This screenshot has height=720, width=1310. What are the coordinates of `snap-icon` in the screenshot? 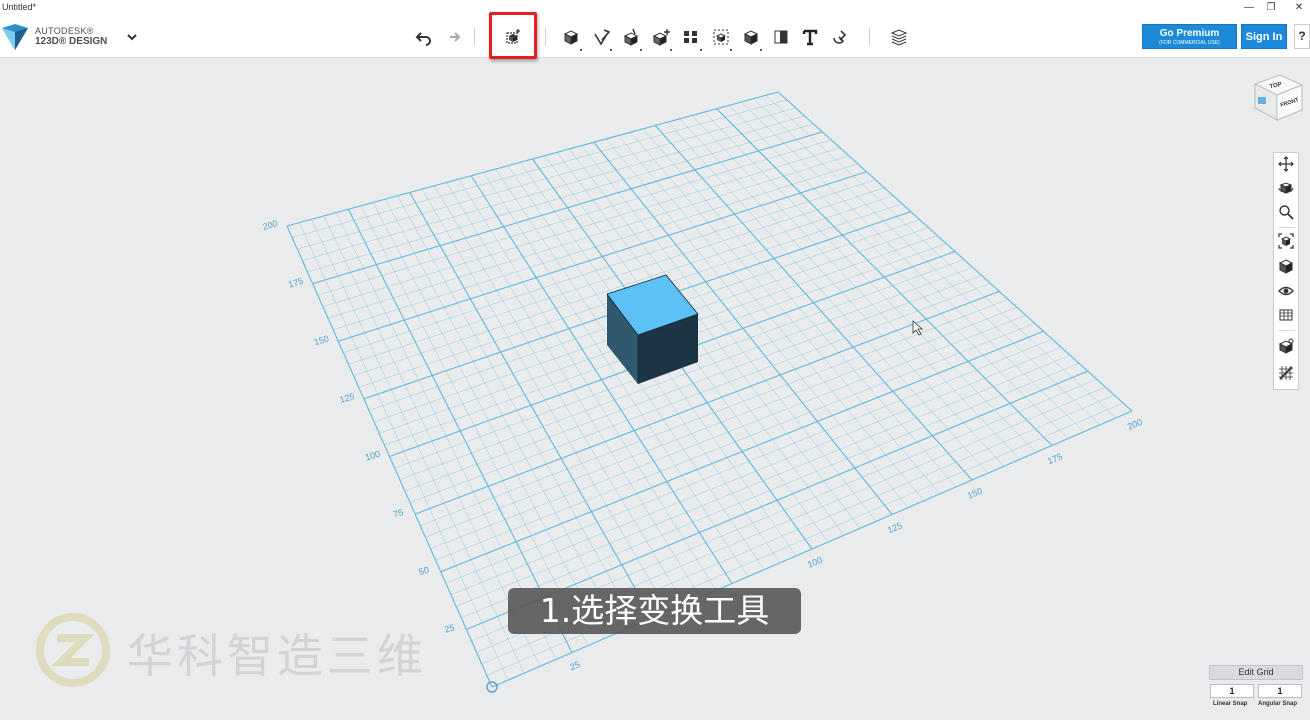 It's located at (840, 37).